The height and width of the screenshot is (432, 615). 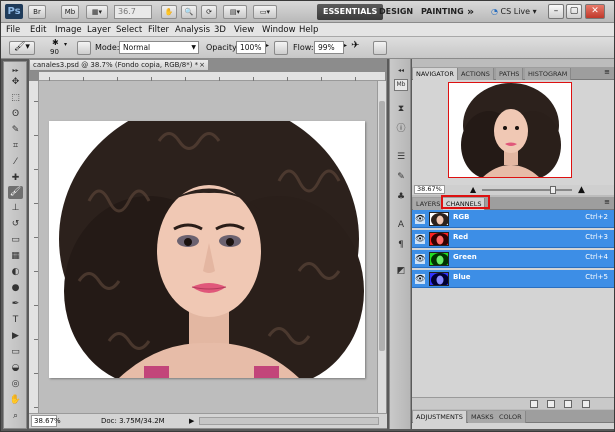 What do you see at coordinates (329, 47) in the screenshot?
I see `flow-field: 99%` at bounding box center [329, 47].